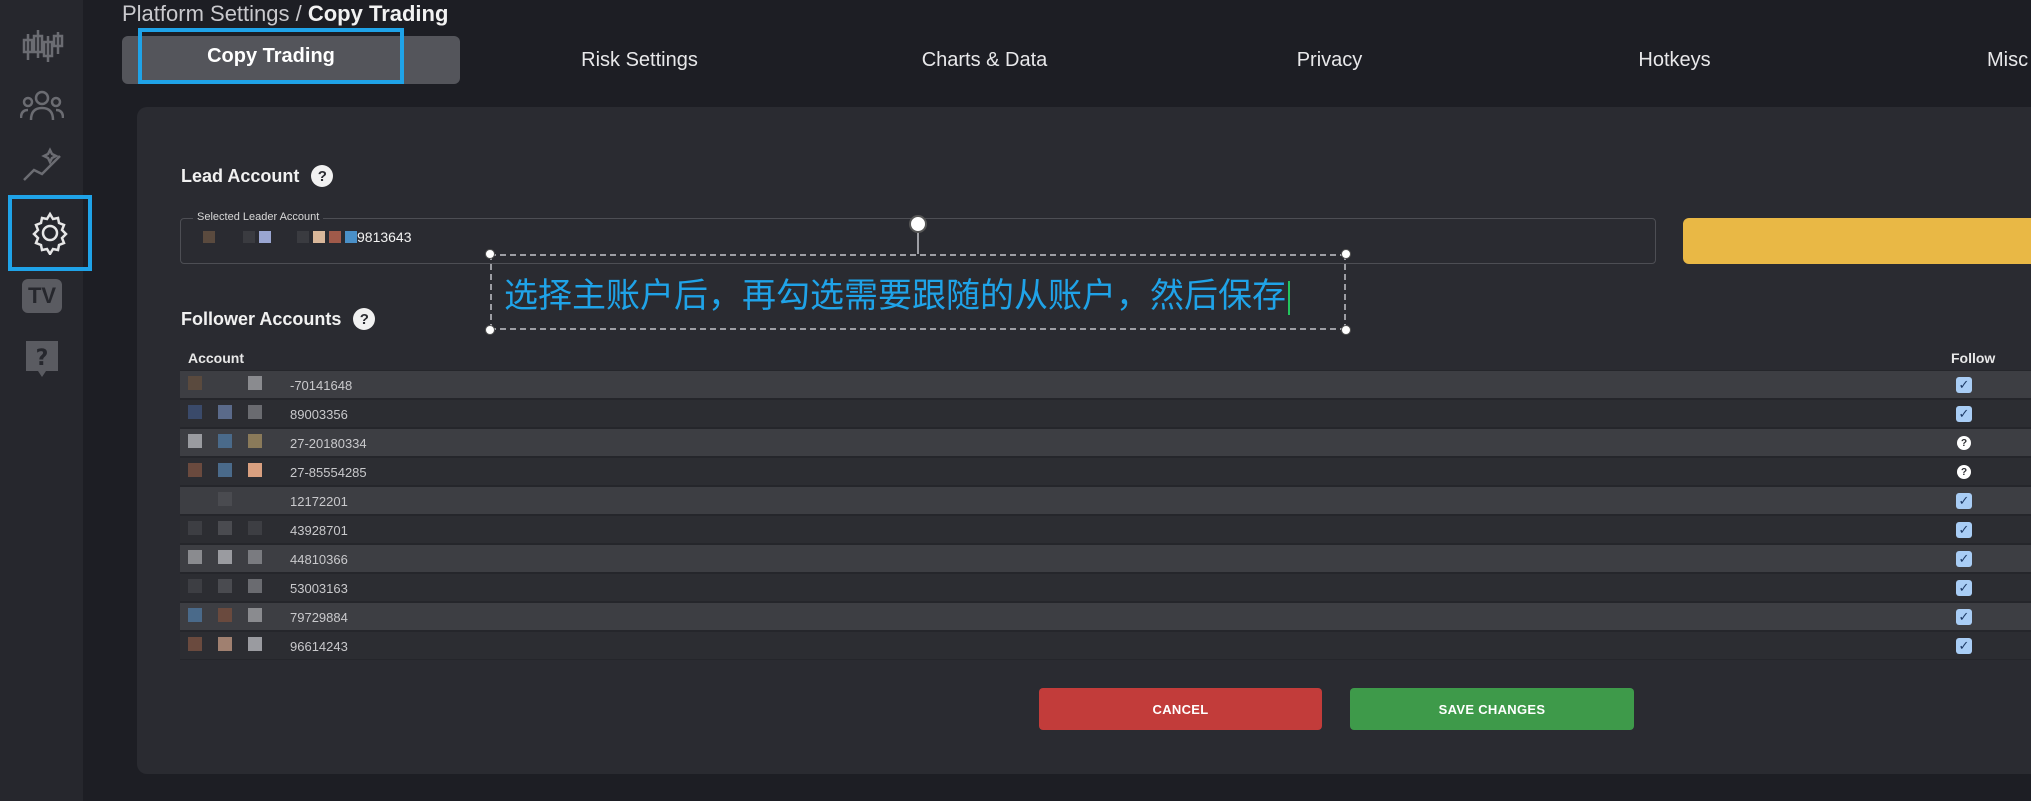 The image size is (2031, 801). What do you see at coordinates (319, 588) in the screenshot?
I see `account-number: 53003163` at bounding box center [319, 588].